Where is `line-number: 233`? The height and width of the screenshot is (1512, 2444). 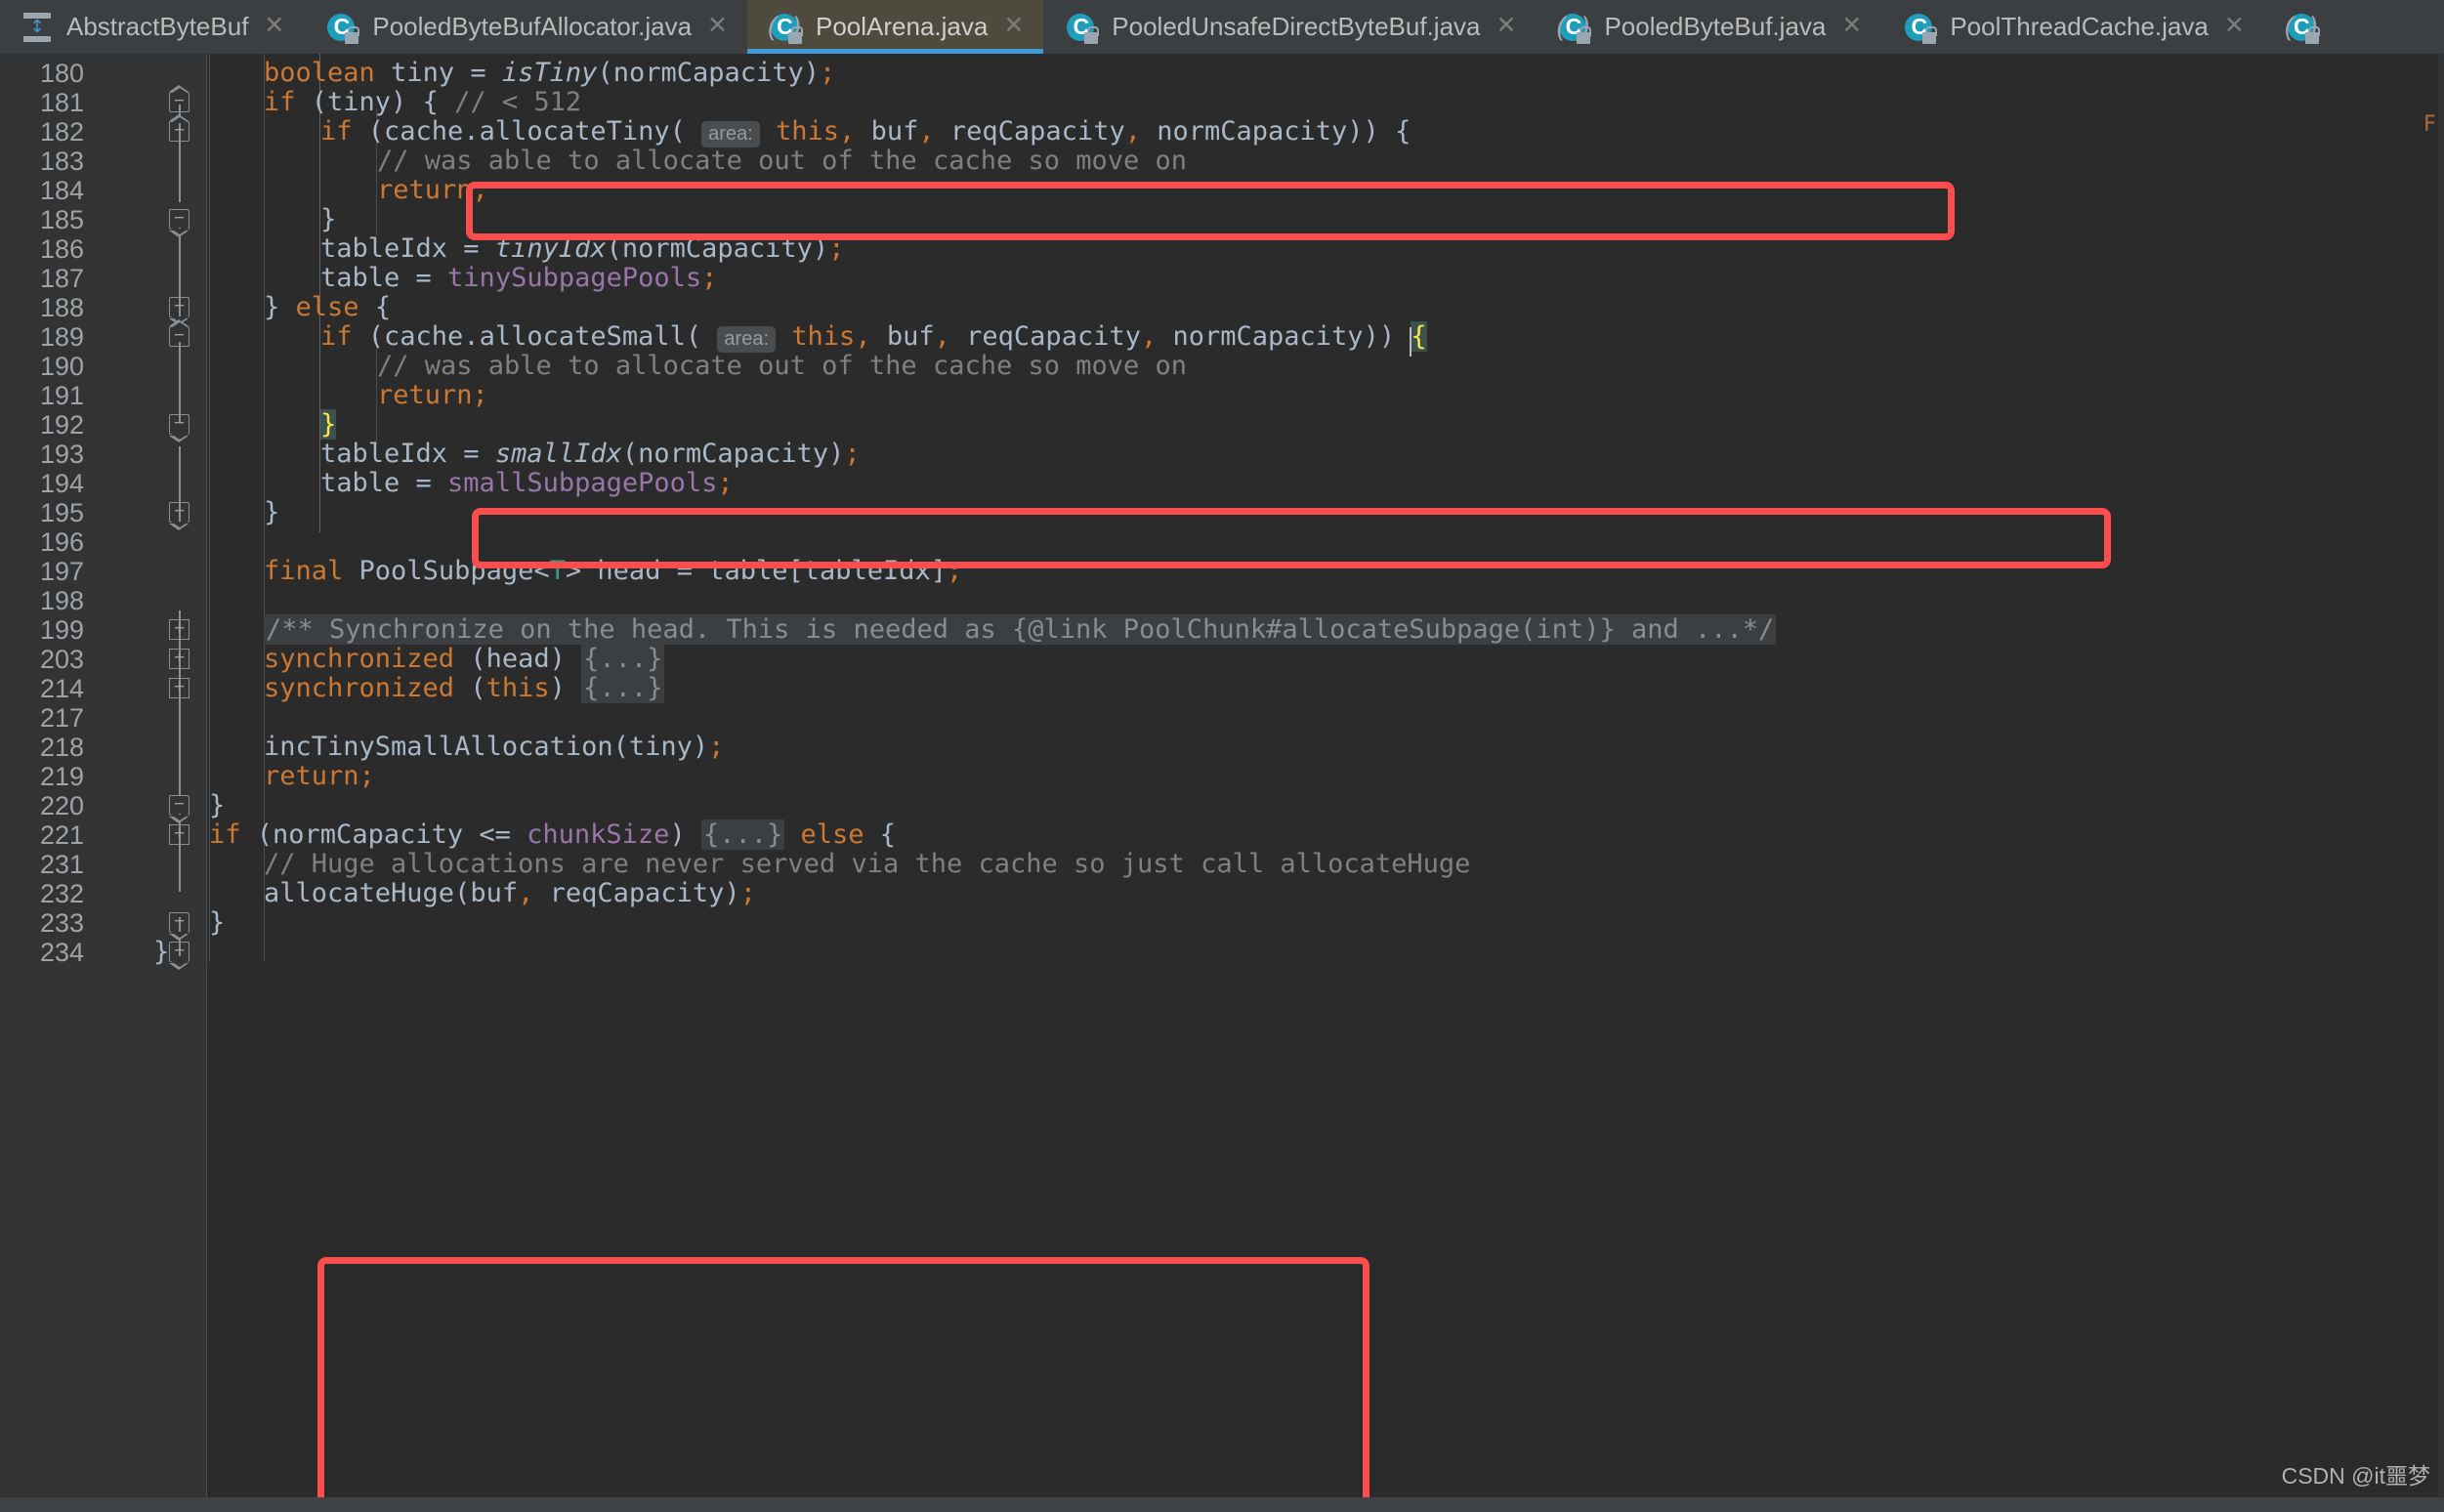 line-number: 233 is located at coordinates (61, 923).